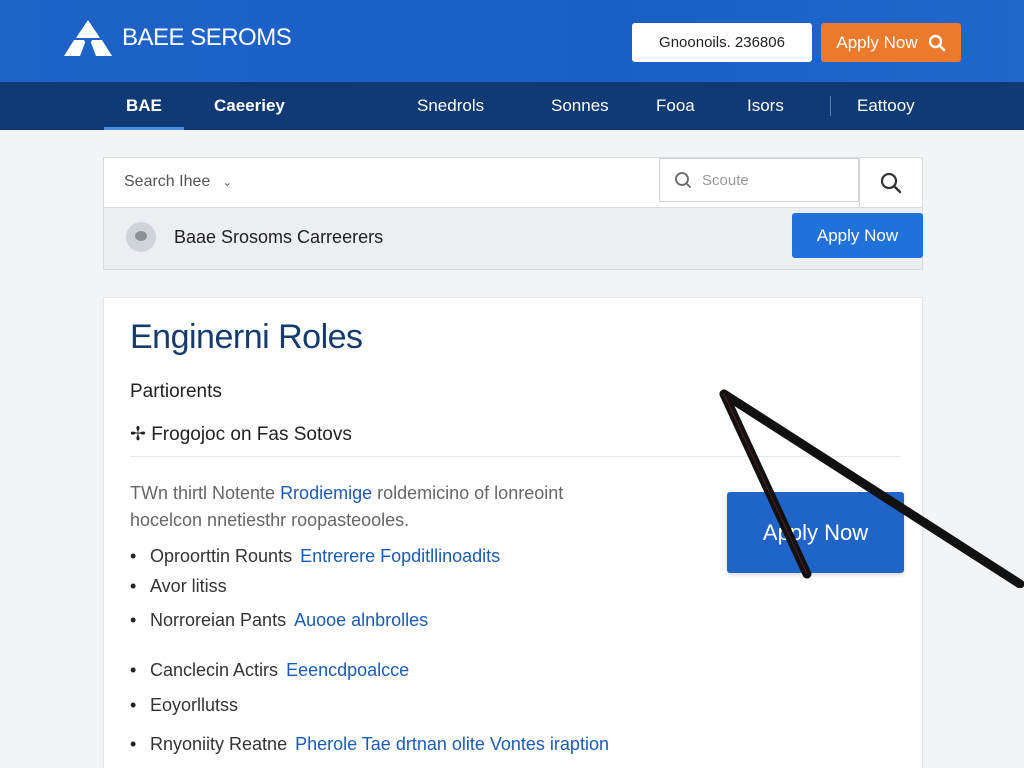 The width and height of the screenshot is (1024, 768). What do you see at coordinates (857, 235) in the screenshot?
I see `apply-now-bar-button: Apply Now` at bounding box center [857, 235].